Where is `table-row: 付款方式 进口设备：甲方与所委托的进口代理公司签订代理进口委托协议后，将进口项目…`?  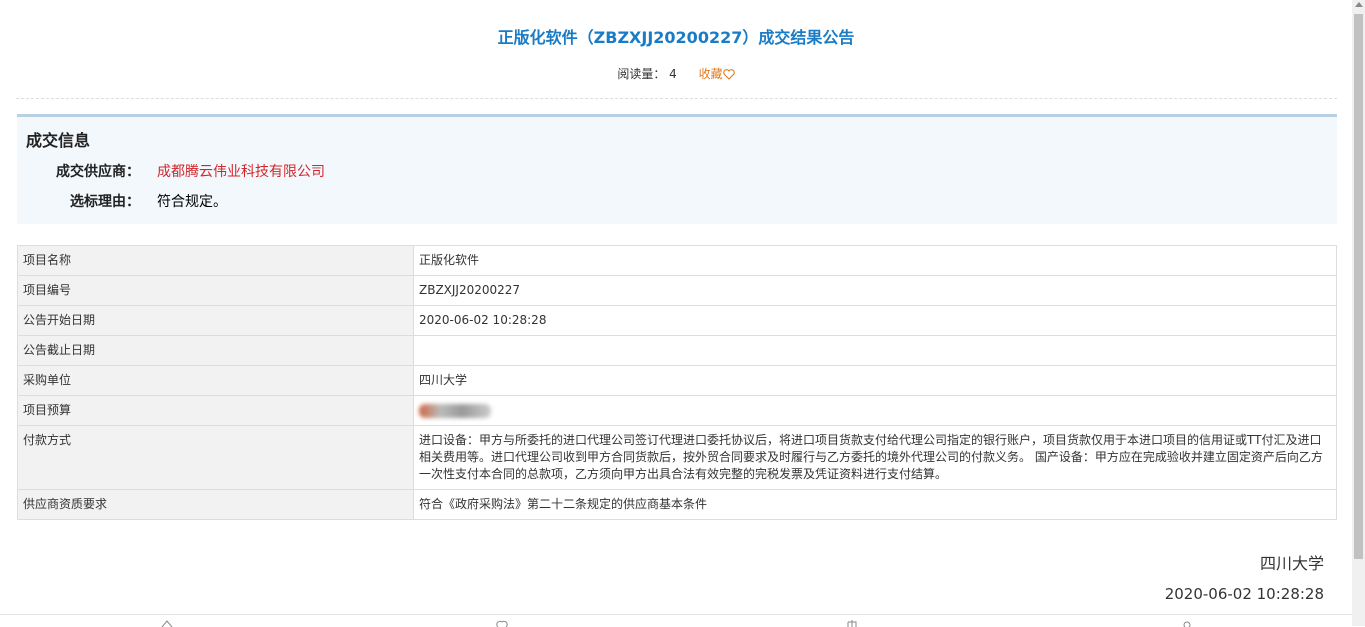
table-row: 付款方式 进口设备：甲方与所委托的进口代理公司签订代理进口委托协议后，将进口项目… is located at coordinates (677, 457).